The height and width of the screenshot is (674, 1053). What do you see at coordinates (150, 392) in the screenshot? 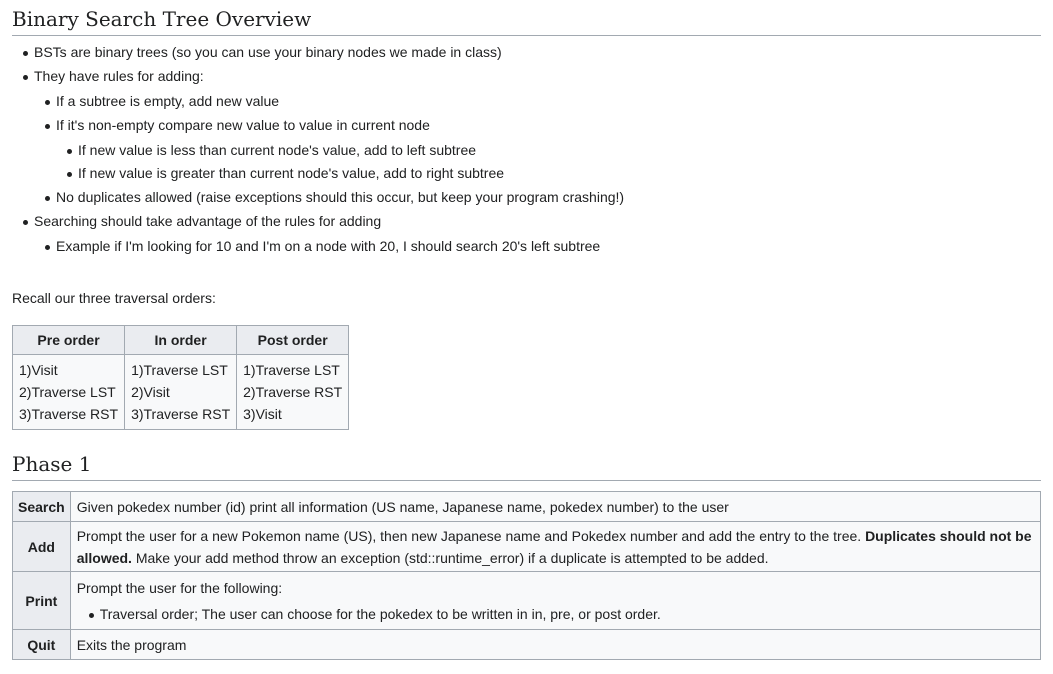
I see `step: 2)Visit` at bounding box center [150, 392].